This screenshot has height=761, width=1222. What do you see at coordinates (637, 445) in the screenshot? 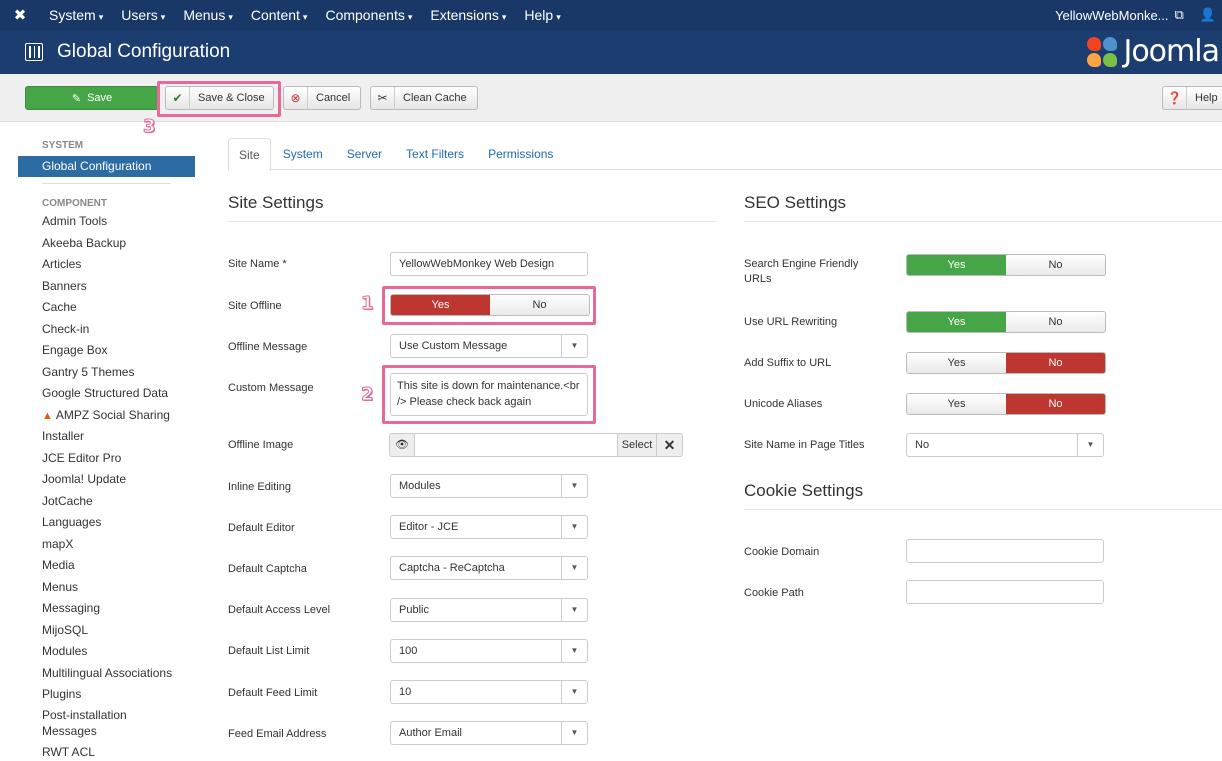
I see `select-image-button: Select` at bounding box center [637, 445].